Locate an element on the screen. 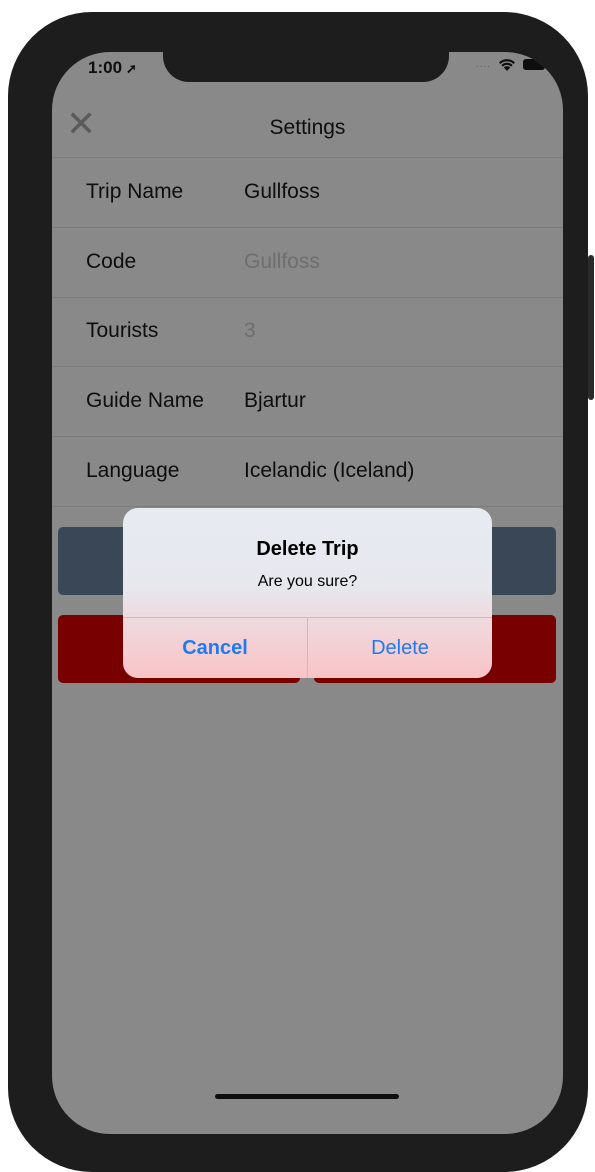 The image size is (595, 1172). row-code: Code Gullfoss is located at coordinates (307, 263).